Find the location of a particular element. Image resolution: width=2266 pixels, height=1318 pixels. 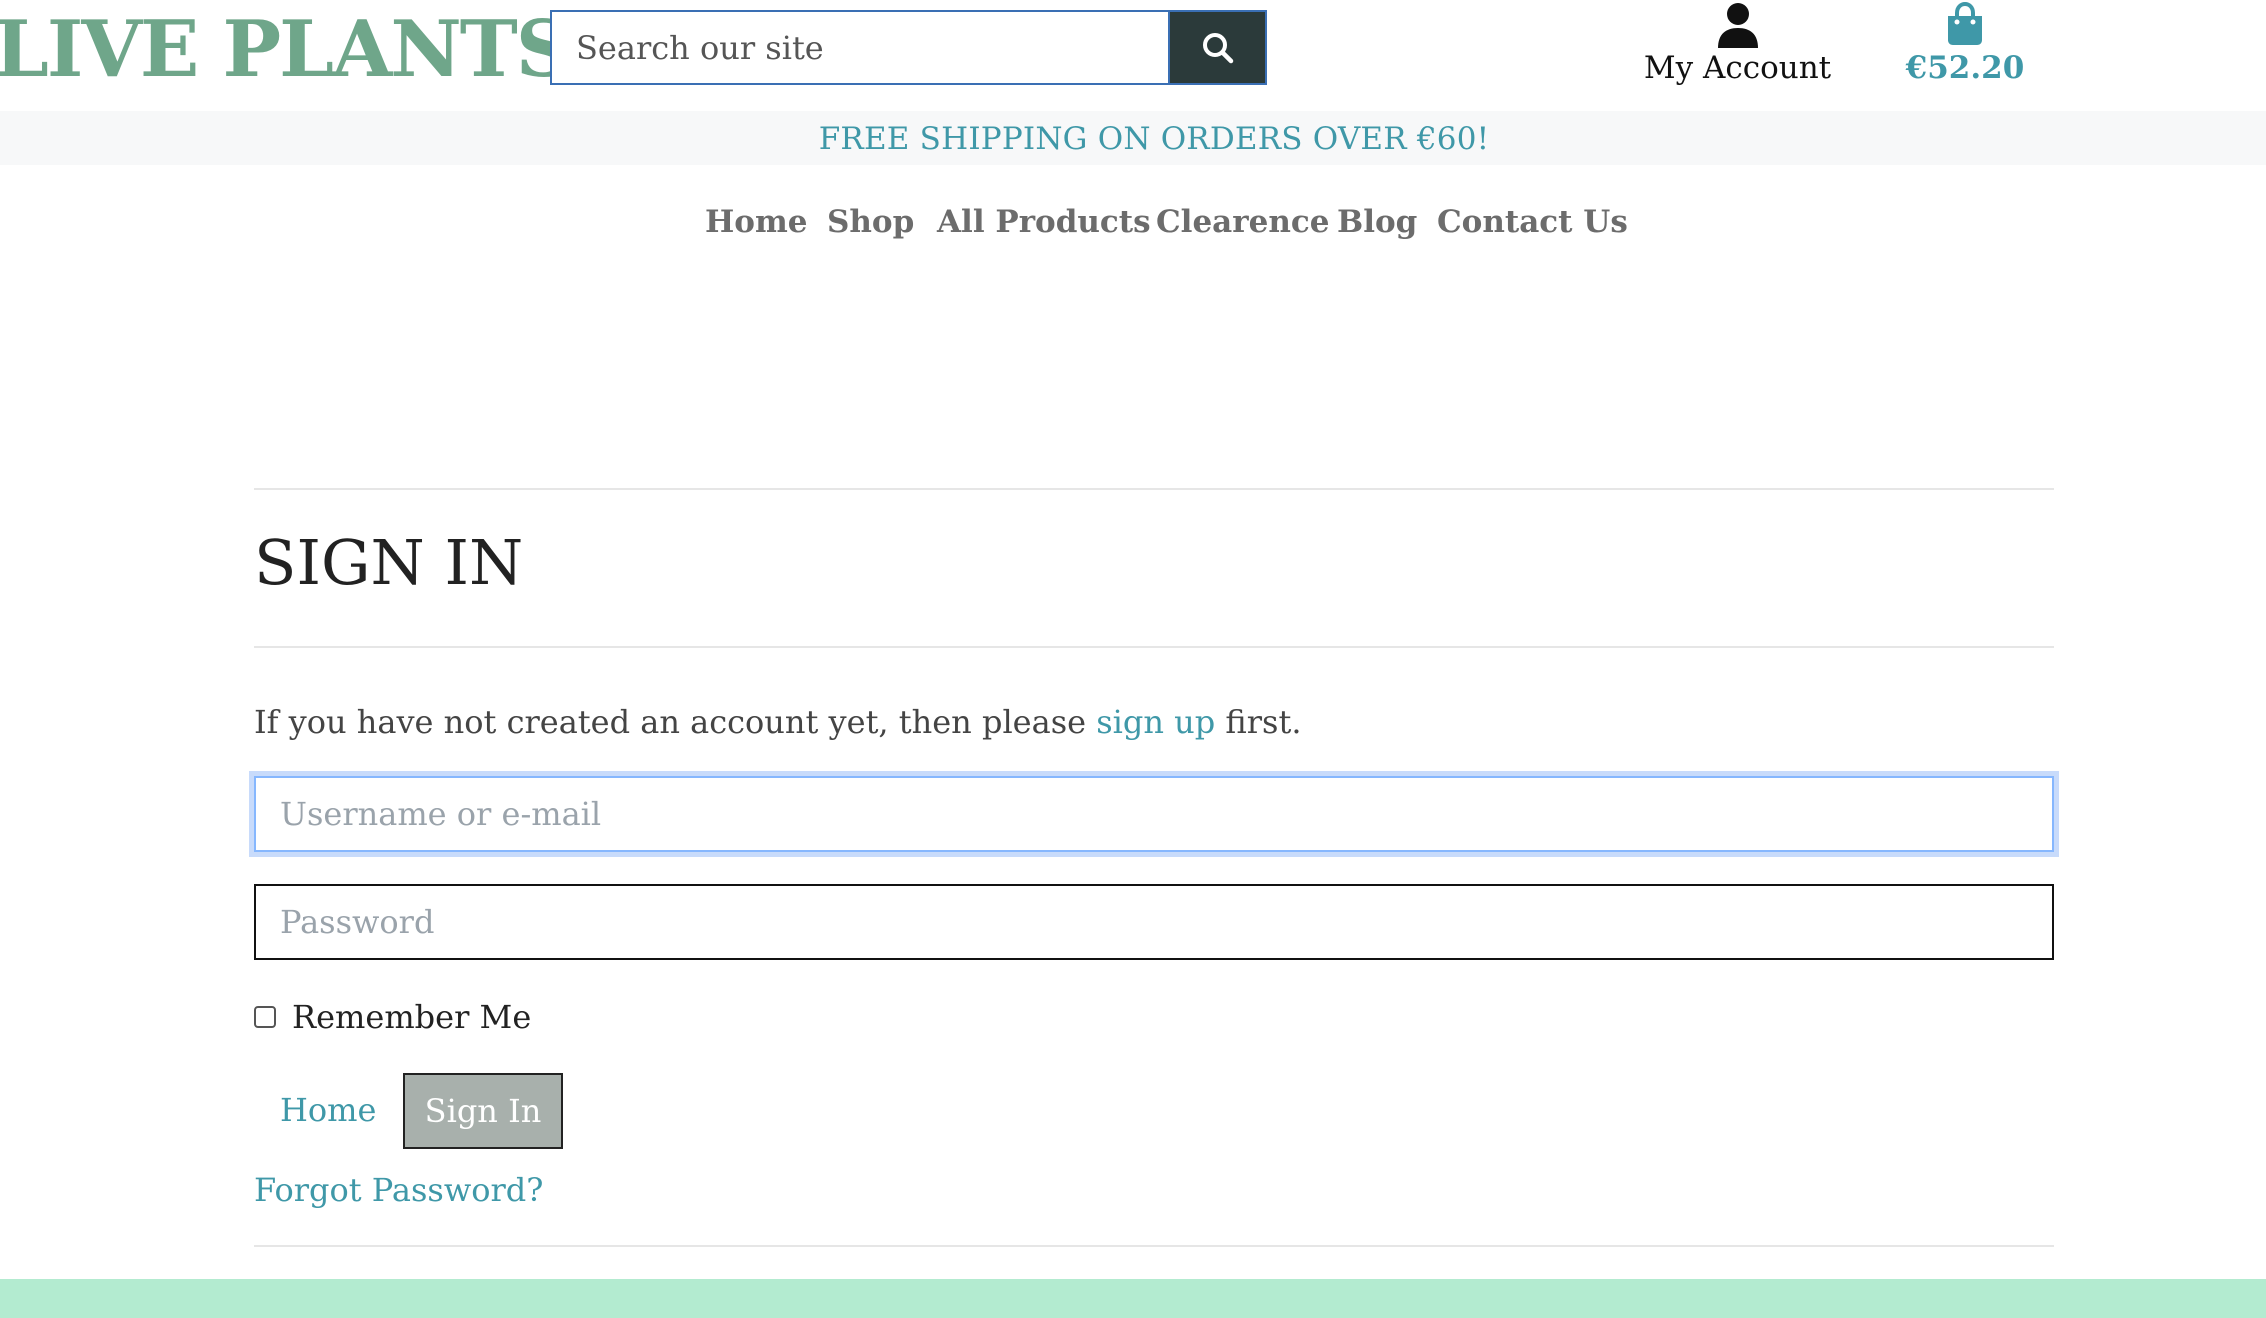

nav-item-blog: Blog is located at coordinates (1377, 222).